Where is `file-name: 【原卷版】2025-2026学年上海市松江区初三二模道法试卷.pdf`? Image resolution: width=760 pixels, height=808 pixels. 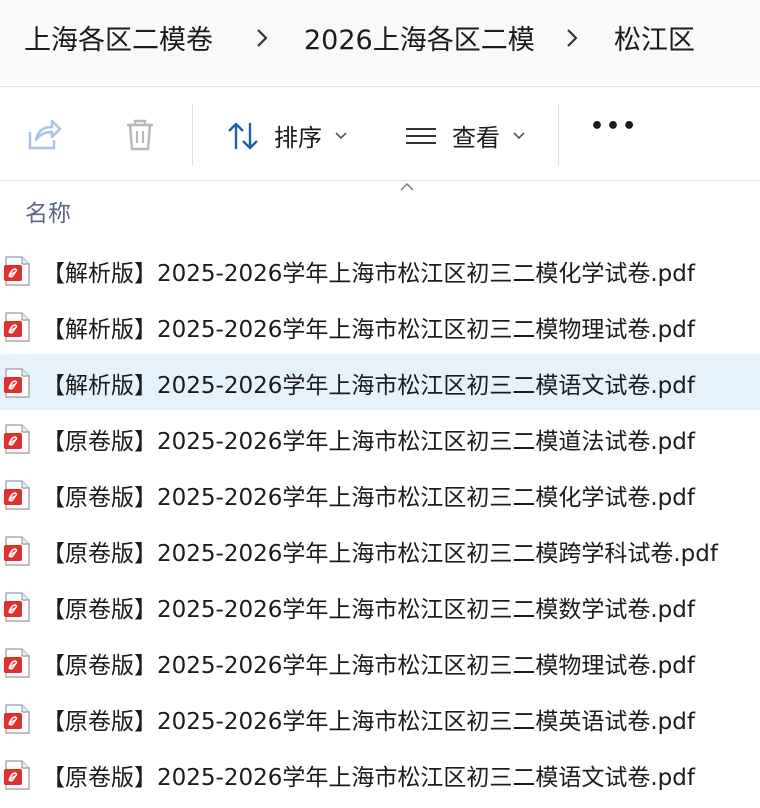
file-name: 【原卷版】2025-2026学年上海市松江区初三二模道法试卷.pdf is located at coordinates (368, 442).